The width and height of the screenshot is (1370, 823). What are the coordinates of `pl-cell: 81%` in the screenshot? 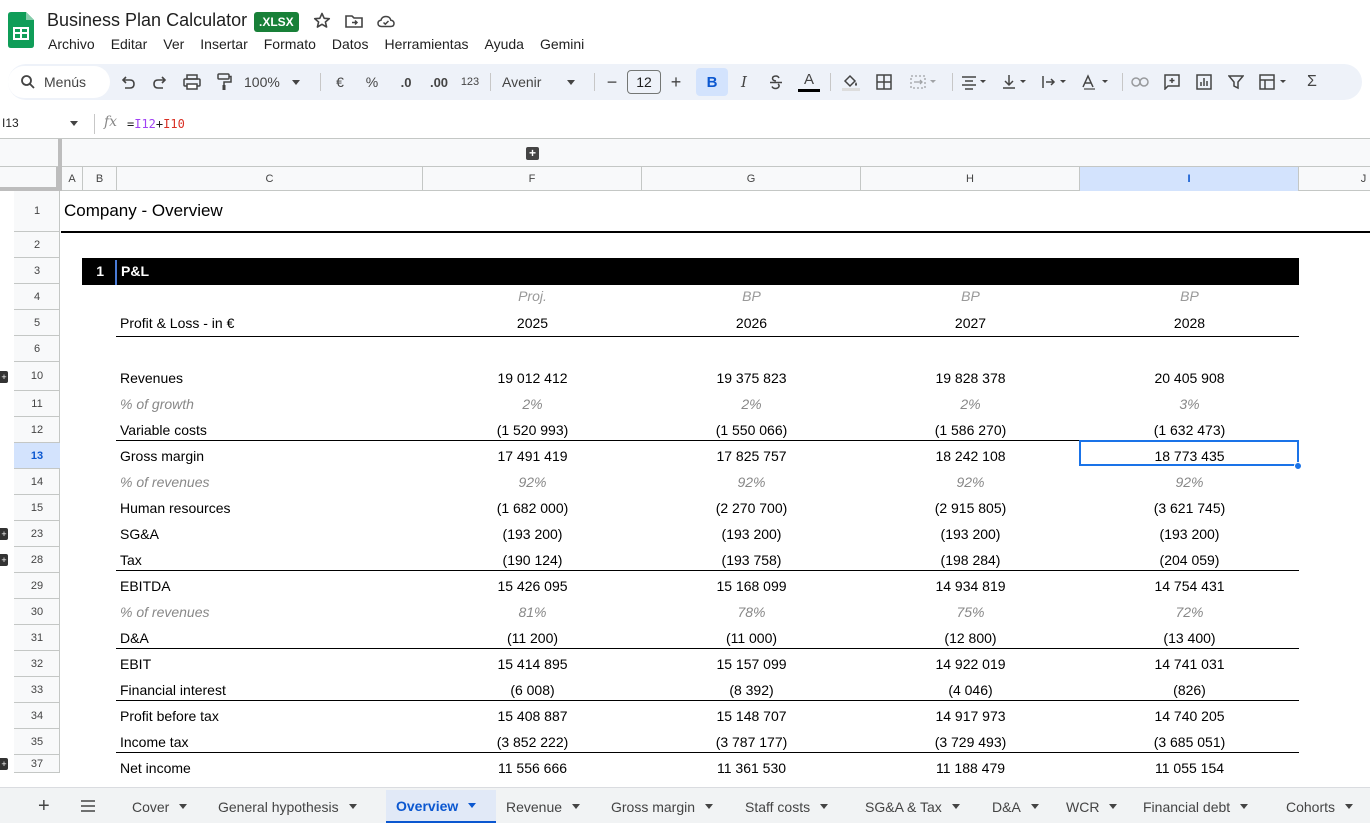 It's located at (532, 612).